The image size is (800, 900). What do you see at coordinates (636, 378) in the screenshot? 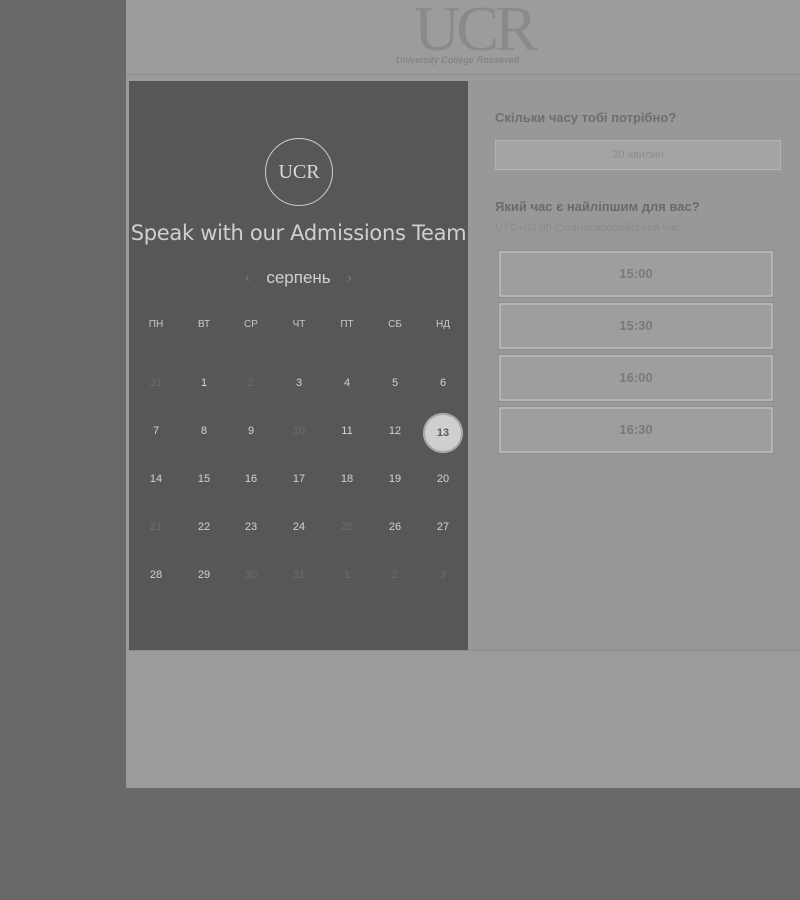
I see `time-slot-button: 16:00` at bounding box center [636, 378].